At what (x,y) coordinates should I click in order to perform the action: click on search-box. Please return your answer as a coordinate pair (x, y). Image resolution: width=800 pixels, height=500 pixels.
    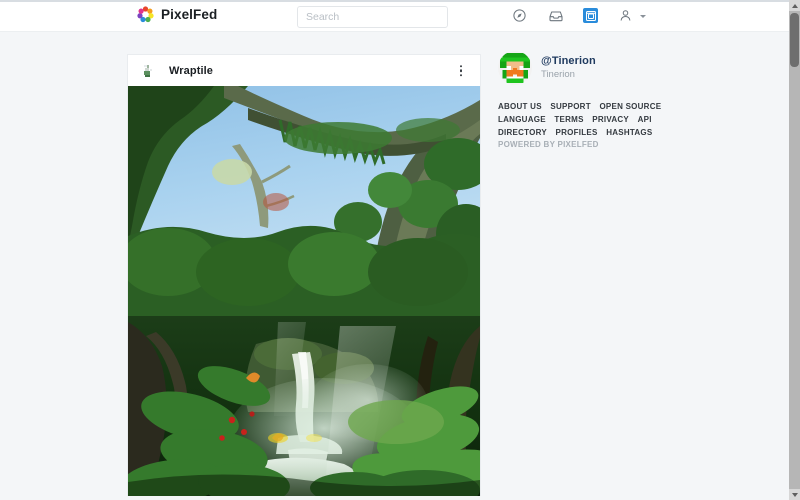
    Looking at the image, I should click on (372, 17).